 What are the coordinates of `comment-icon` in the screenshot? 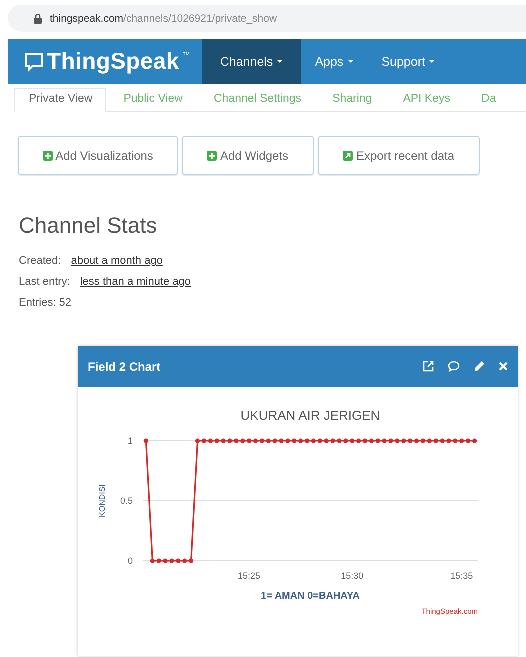 It's located at (454, 366).